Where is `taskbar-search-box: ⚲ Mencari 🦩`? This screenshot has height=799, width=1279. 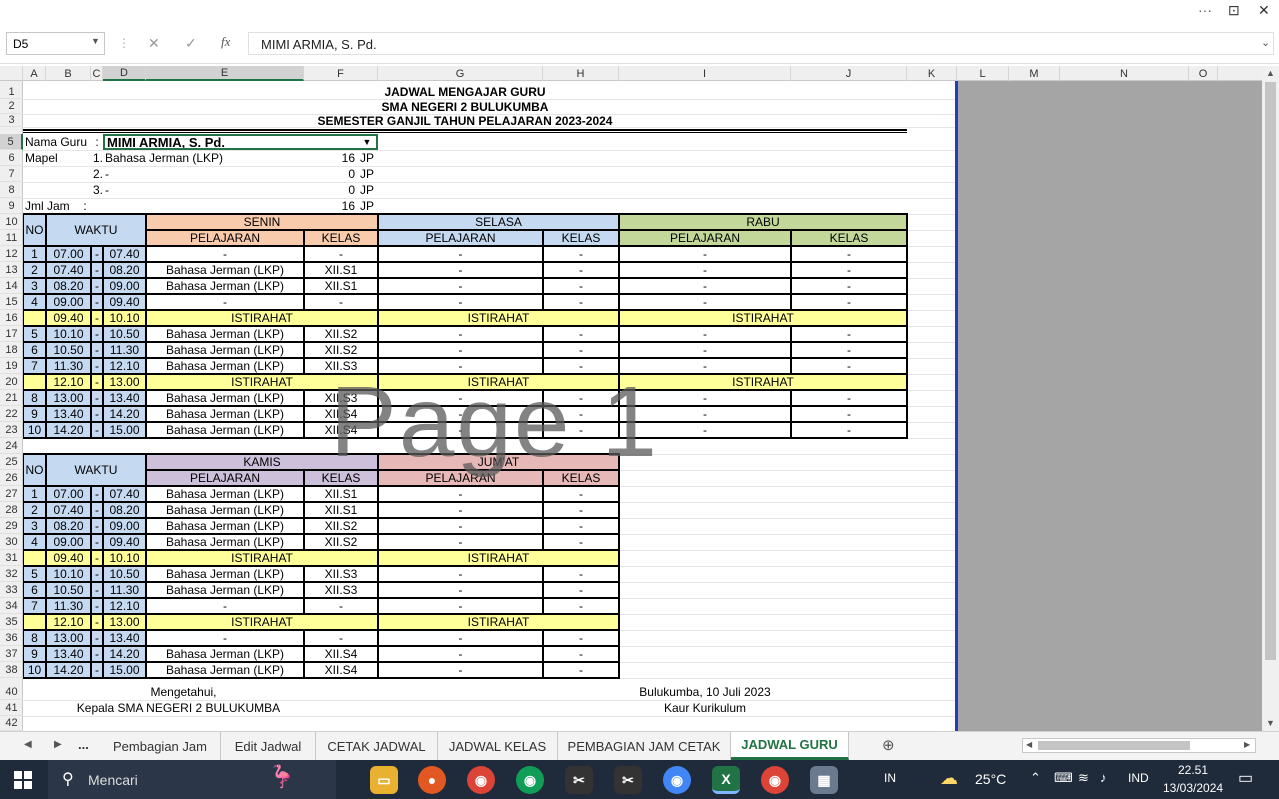 taskbar-search-box: ⚲ Mencari 🦩 is located at coordinates (192, 779).